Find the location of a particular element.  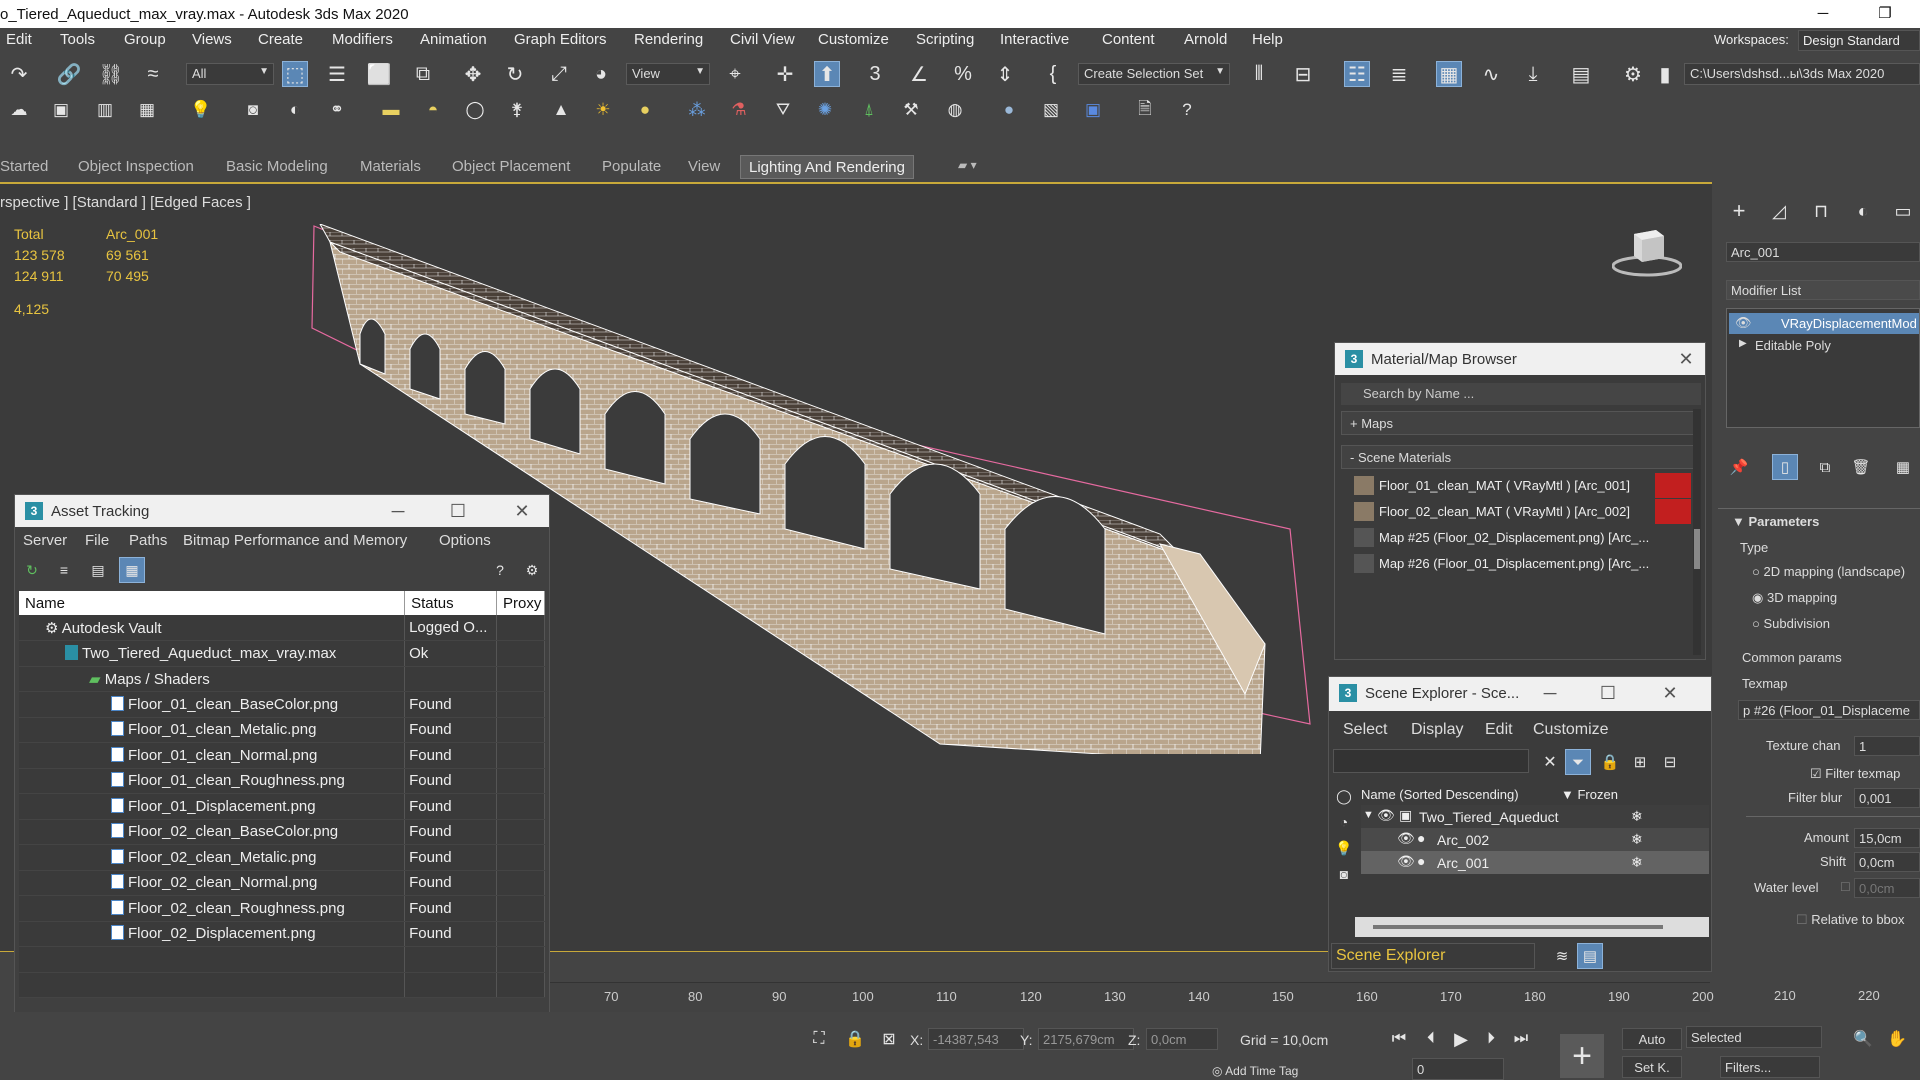

selection-filter-dropdown: All ▼ is located at coordinates (230, 74).